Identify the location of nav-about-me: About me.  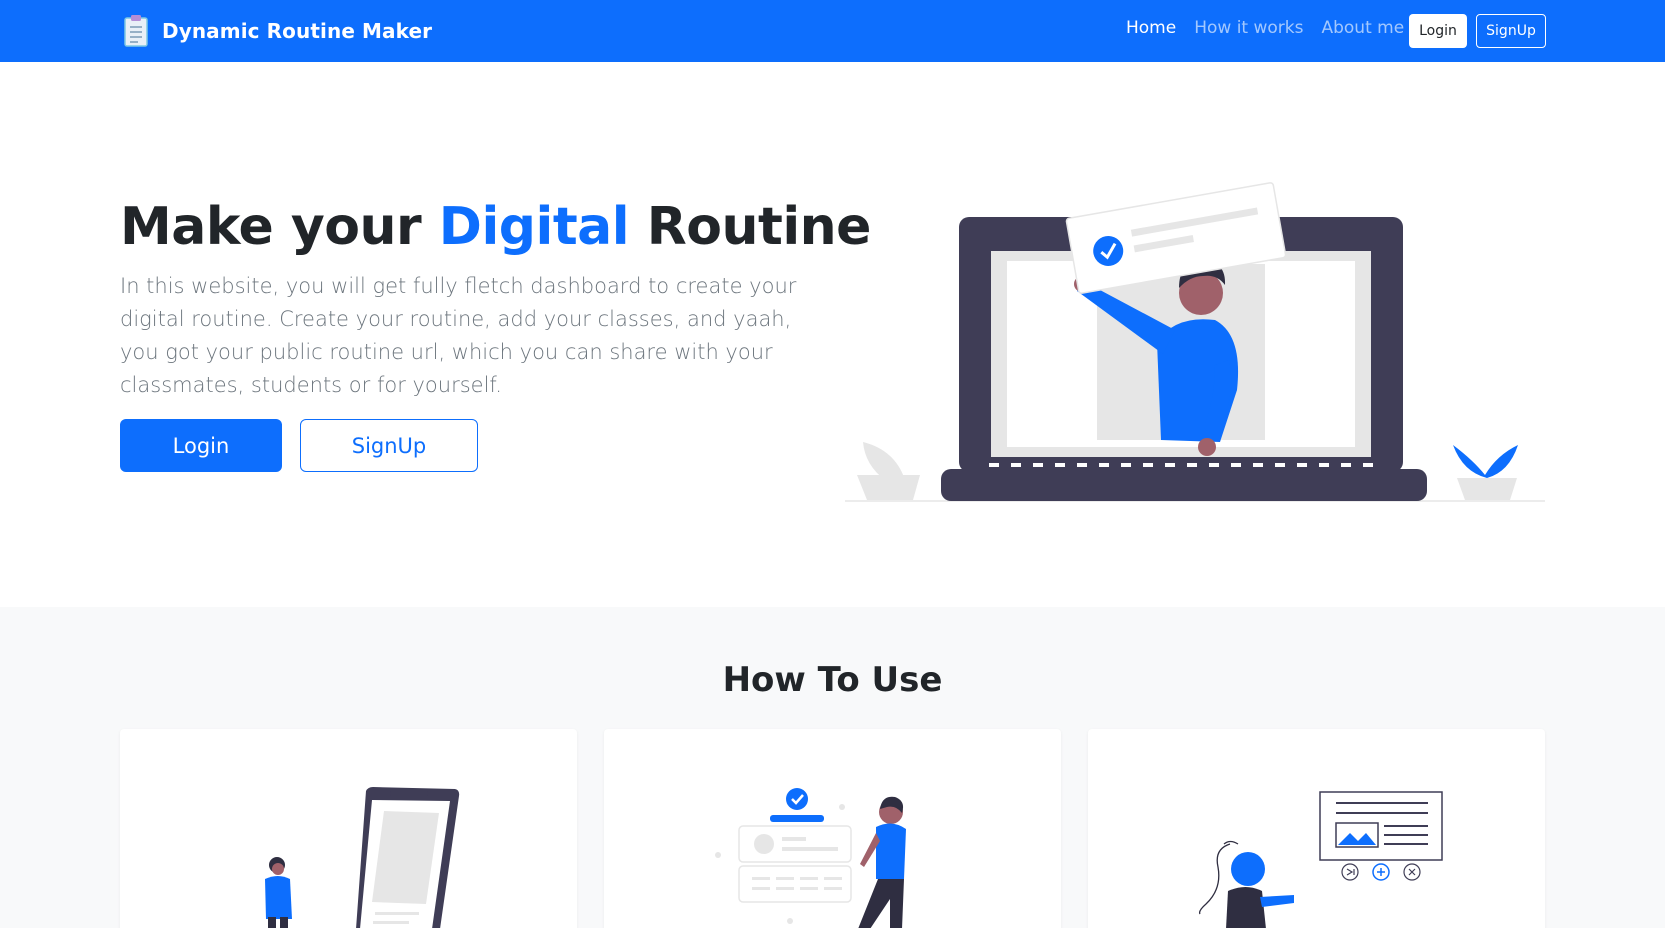
(1362, 28).